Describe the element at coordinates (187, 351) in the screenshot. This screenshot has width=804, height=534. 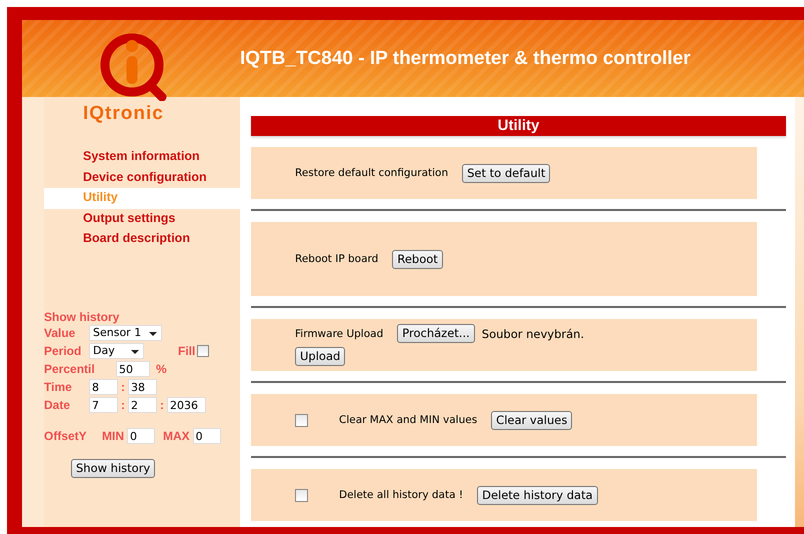
I see `fill-label: Fill` at that location.